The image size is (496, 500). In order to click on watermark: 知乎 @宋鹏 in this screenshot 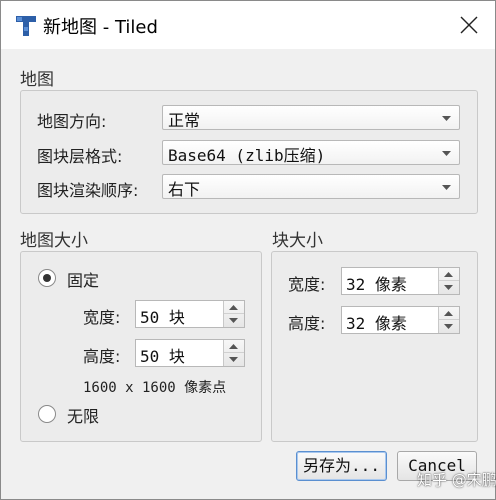, I will do `click(456, 480)`.